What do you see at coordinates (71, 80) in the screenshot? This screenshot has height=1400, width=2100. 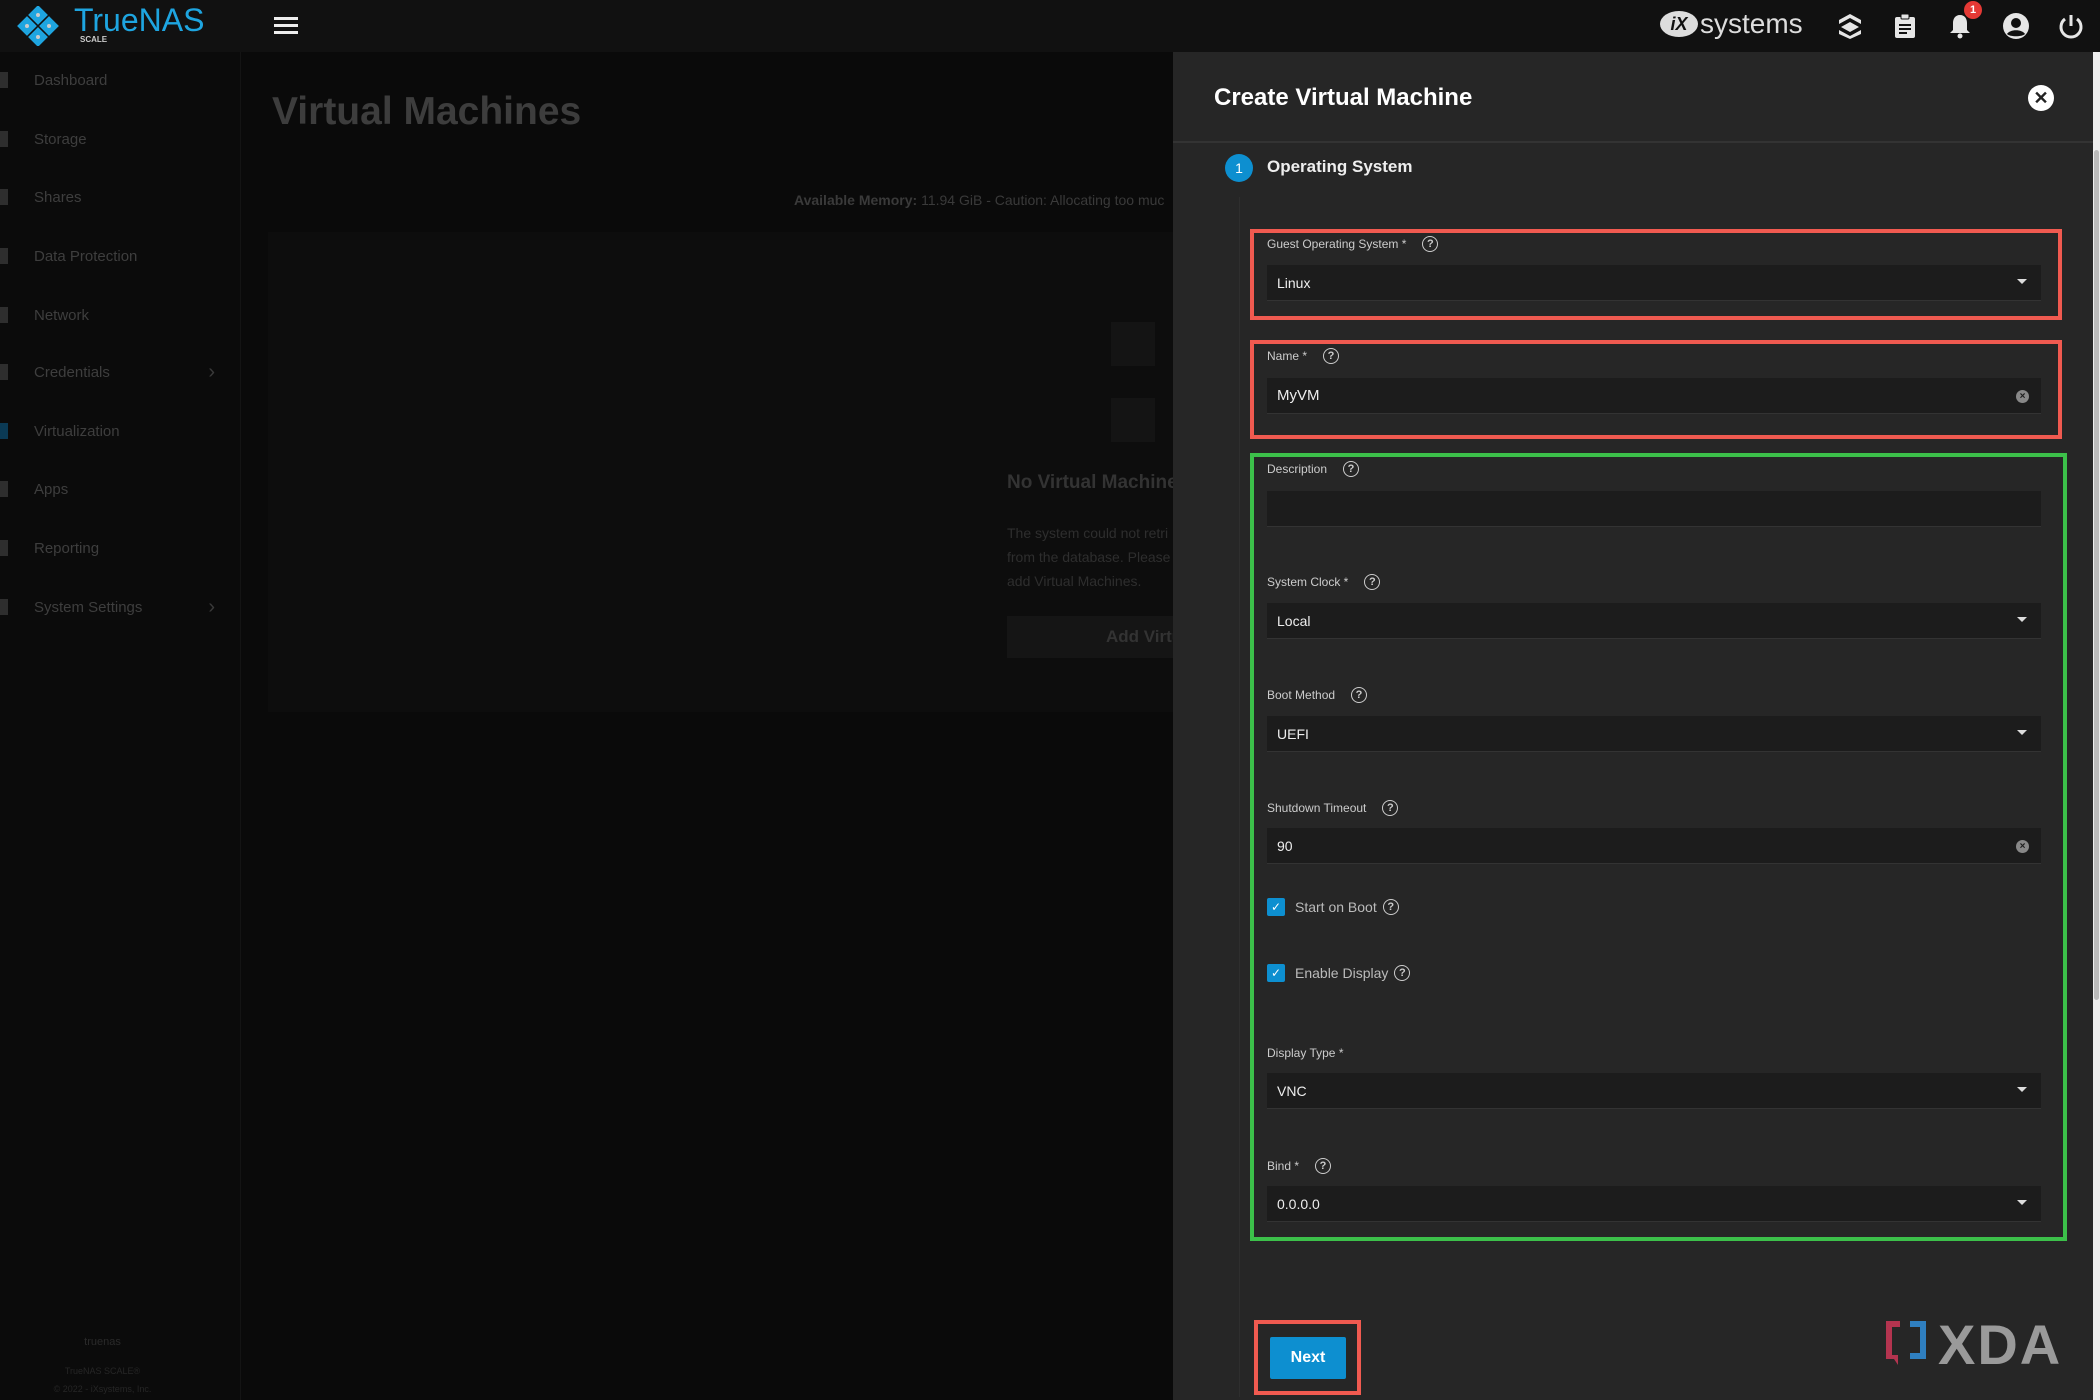 I see `sidebar-item-label: Dashboard` at bounding box center [71, 80].